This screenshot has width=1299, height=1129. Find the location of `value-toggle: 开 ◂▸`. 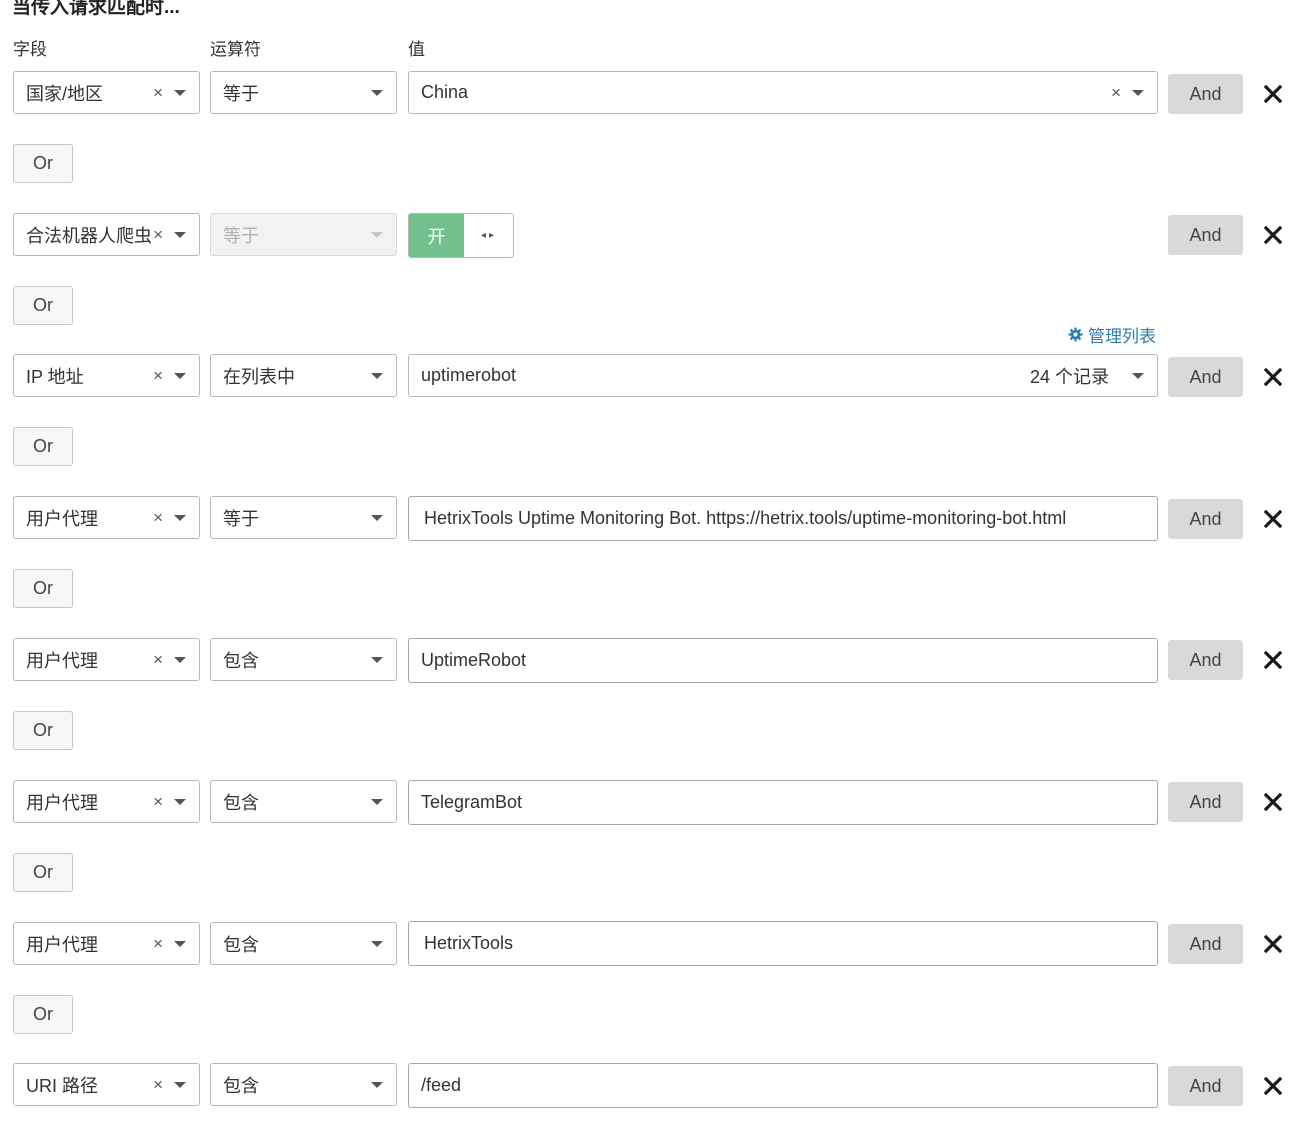

value-toggle: 开 ◂▸ is located at coordinates (461, 235).